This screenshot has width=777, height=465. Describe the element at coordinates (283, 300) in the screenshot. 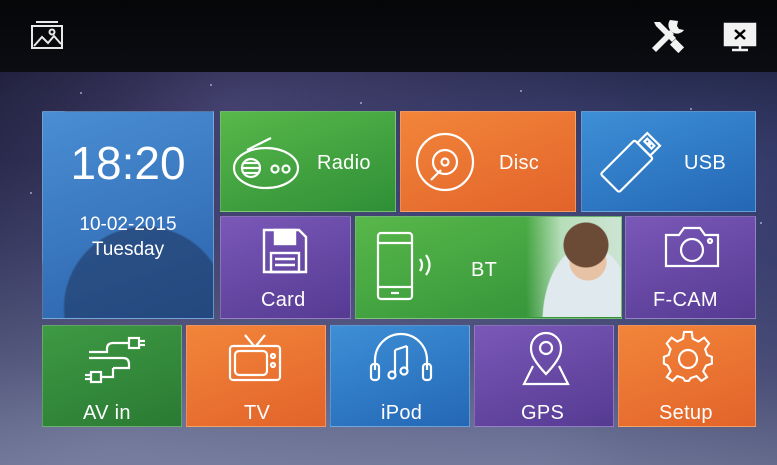

I see `card-label: Card` at that location.